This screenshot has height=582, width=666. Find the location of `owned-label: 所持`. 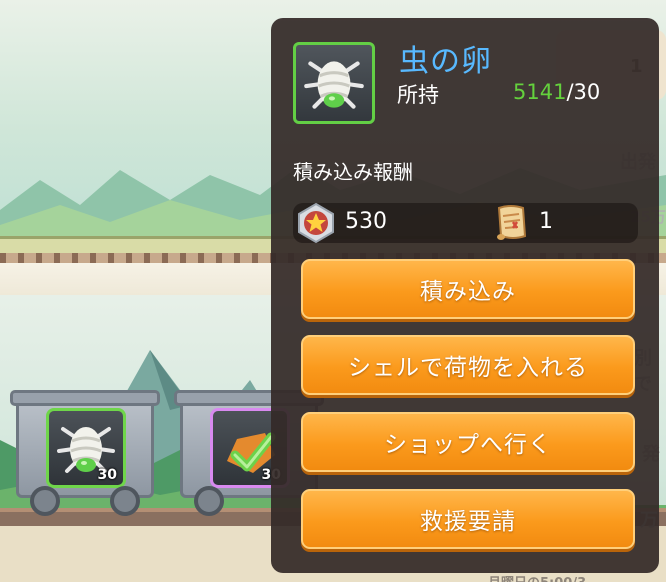

owned-label: 所持 is located at coordinates (418, 95).